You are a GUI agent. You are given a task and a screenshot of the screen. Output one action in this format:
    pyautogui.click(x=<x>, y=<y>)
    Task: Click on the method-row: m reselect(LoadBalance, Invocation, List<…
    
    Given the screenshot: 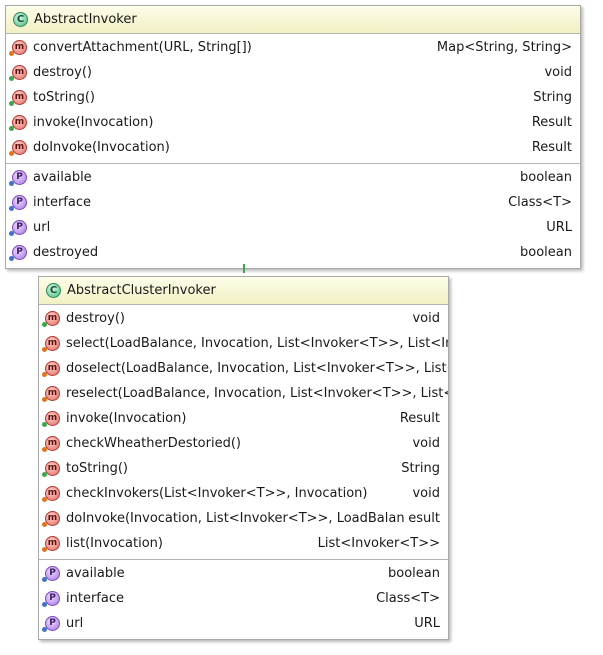 What is the action you would take?
    pyautogui.click(x=243, y=393)
    